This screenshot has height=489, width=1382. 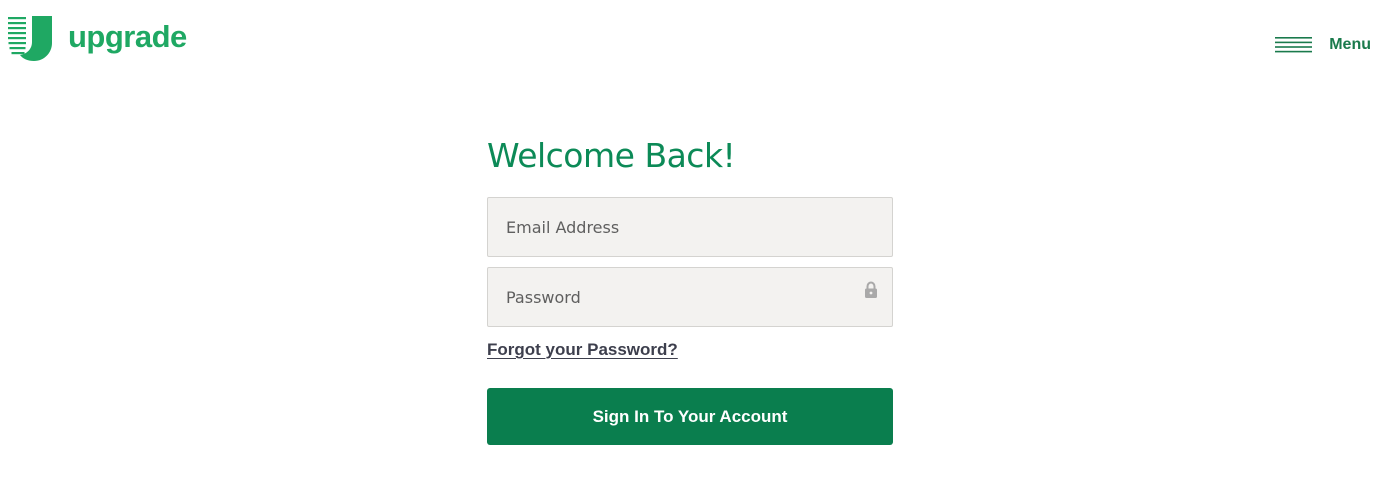 What do you see at coordinates (1294, 45) in the screenshot?
I see `hamburger-icon` at bounding box center [1294, 45].